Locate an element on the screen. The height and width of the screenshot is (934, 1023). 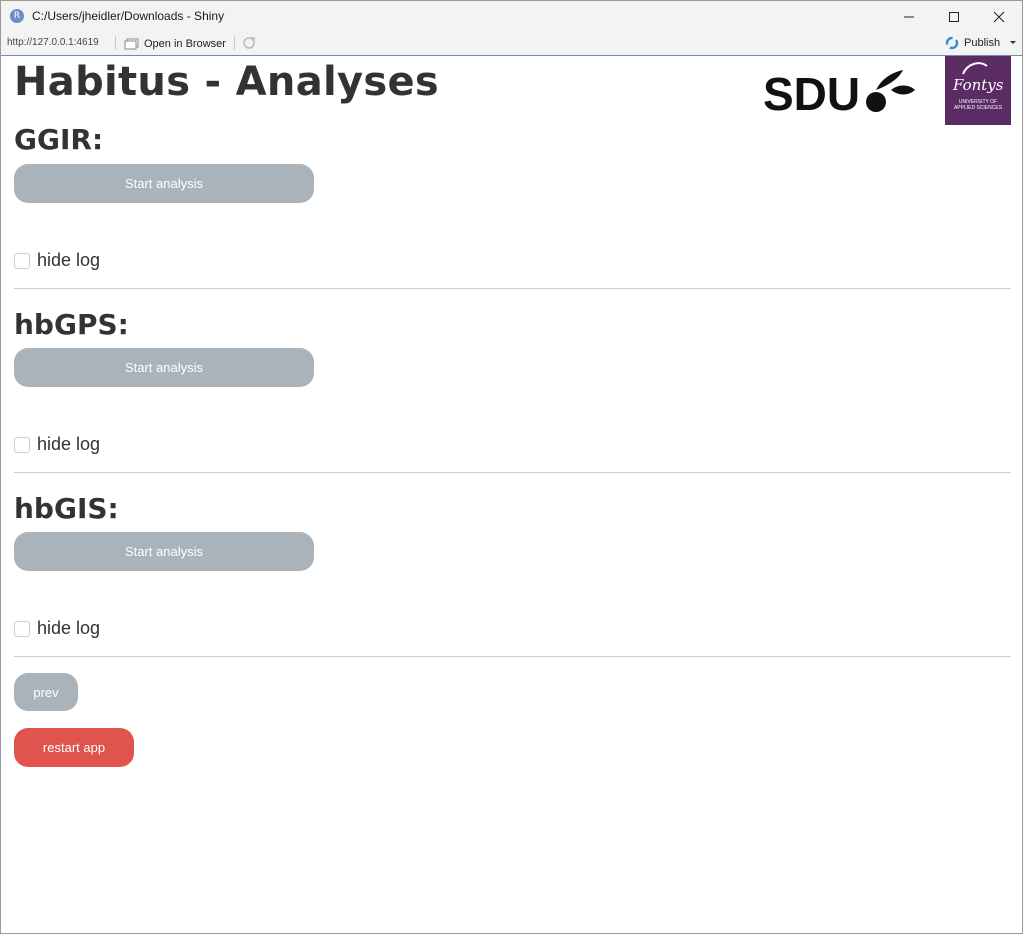
close-icon is located at coordinates (999, 16).